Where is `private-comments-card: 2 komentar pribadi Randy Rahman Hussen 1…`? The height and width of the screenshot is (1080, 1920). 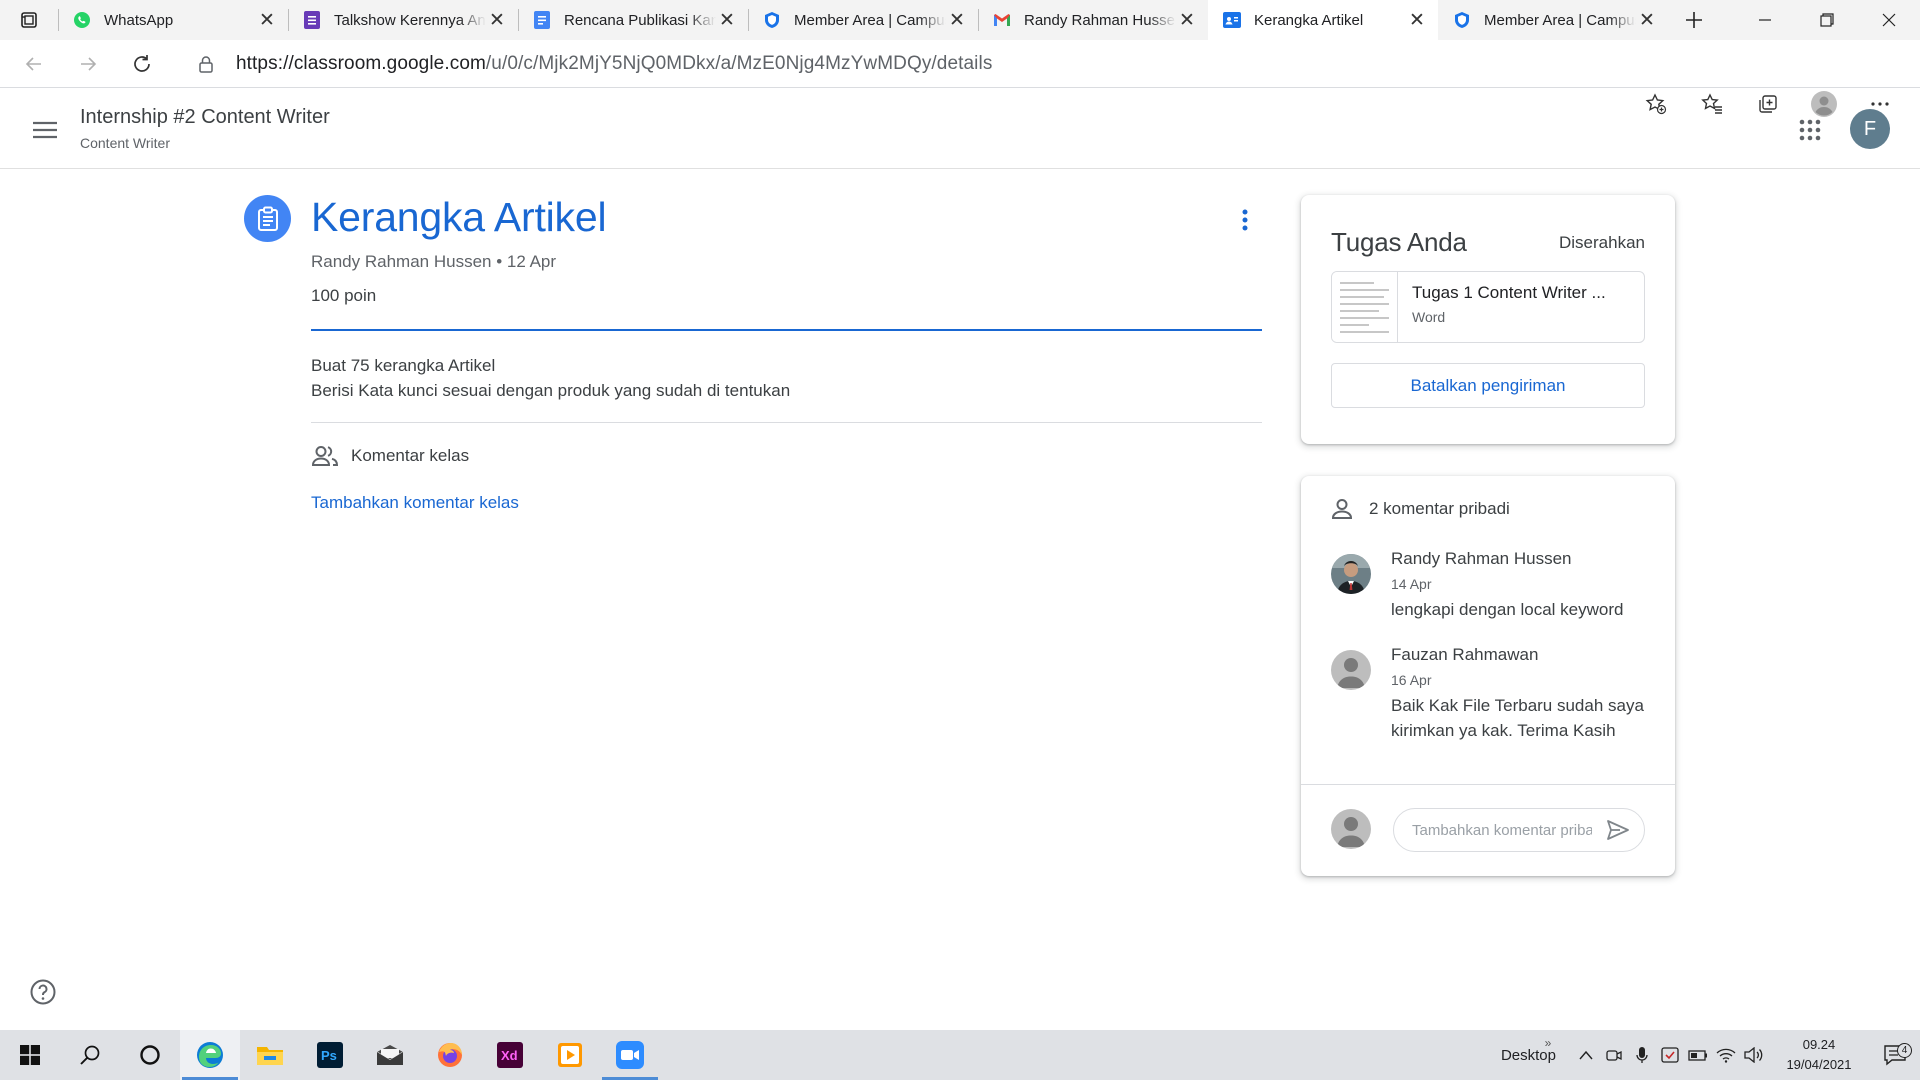 private-comments-card: 2 komentar pribadi Randy Rahman Hussen 1… is located at coordinates (1488, 676).